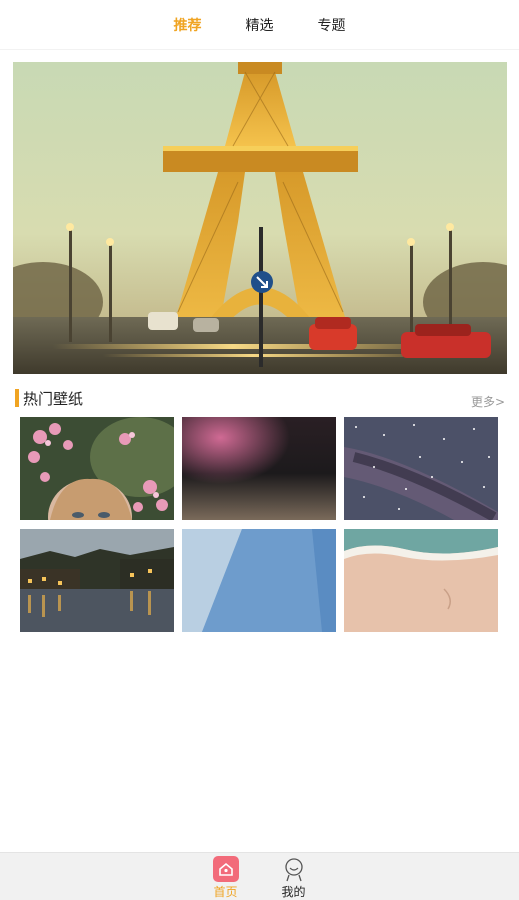 This screenshot has height=900, width=519. Describe the element at coordinates (293, 892) in the screenshot. I see `nav-mine-label: 我的` at that location.